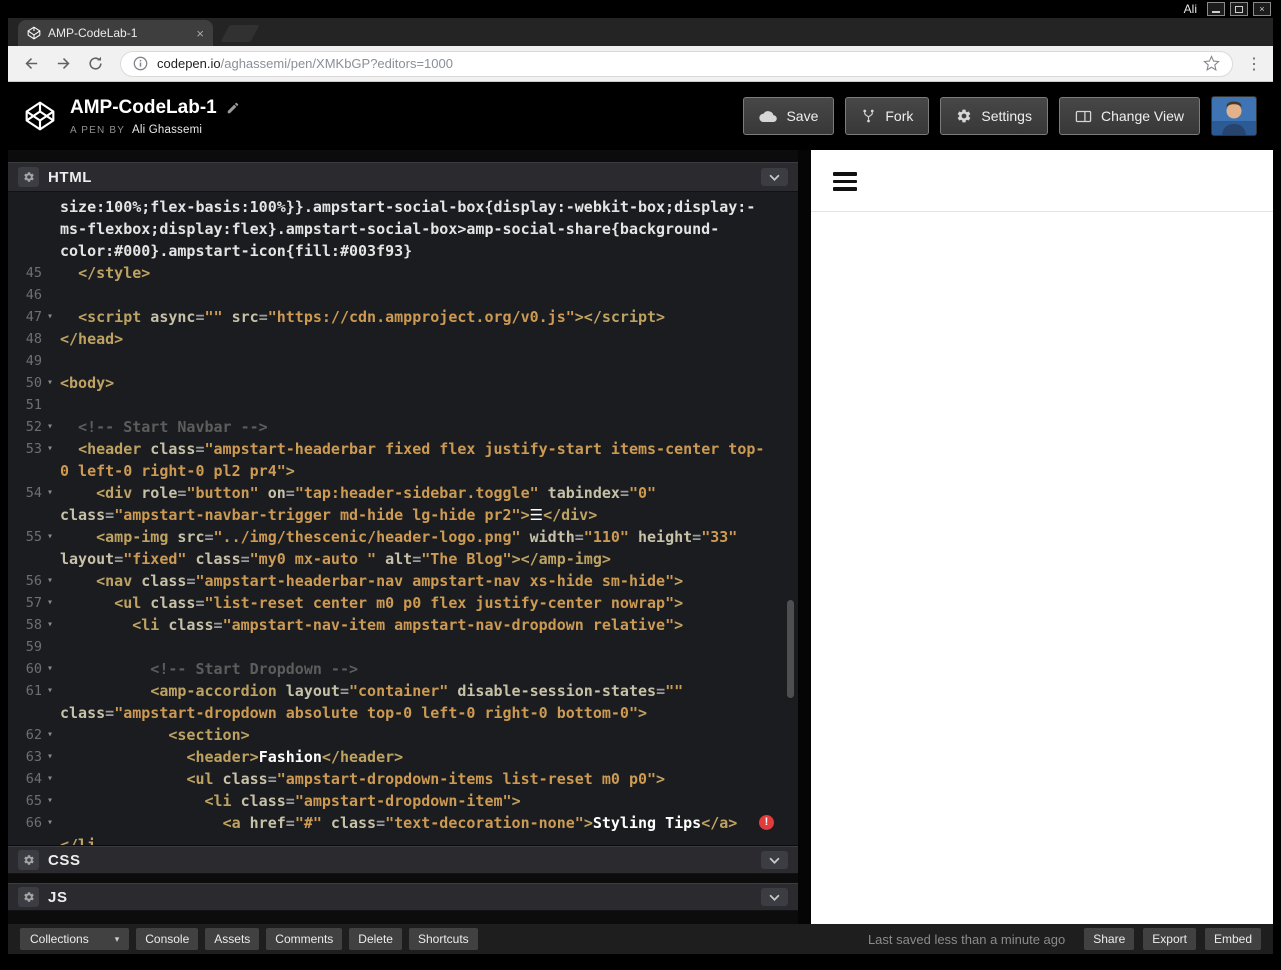 This screenshot has height=970, width=1281. What do you see at coordinates (790, 649) in the screenshot?
I see `editor-scrollbar` at bounding box center [790, 649].